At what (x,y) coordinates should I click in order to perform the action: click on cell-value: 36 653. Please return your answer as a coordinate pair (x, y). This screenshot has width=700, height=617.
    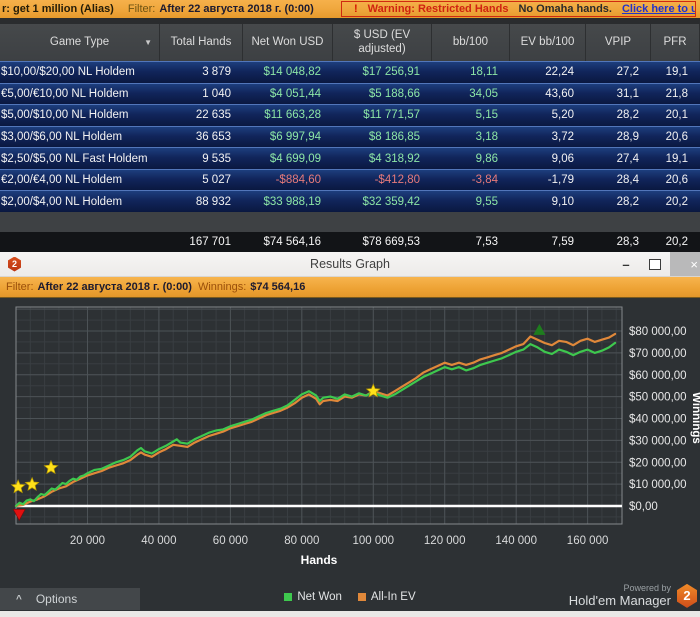
    Looking at the image, I should click on (213, 137).